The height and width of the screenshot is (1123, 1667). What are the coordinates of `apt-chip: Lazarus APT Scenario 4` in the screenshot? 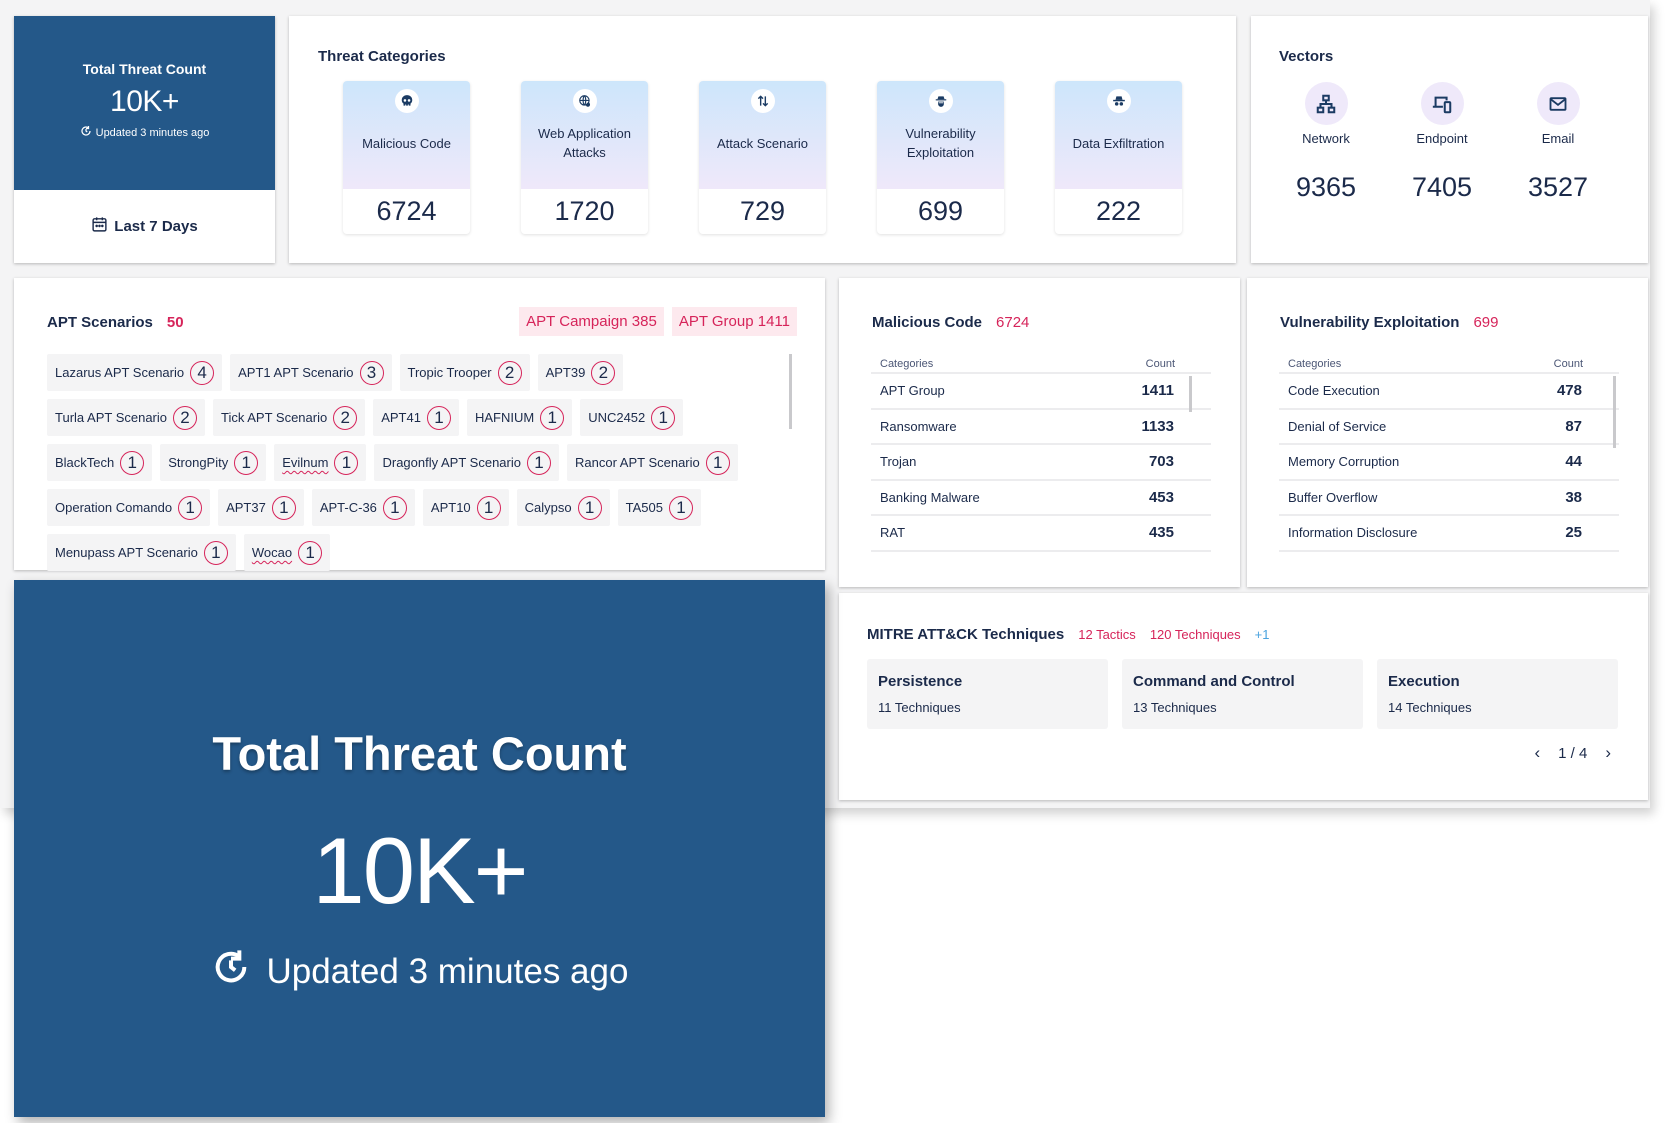 It's located at (135, 372).